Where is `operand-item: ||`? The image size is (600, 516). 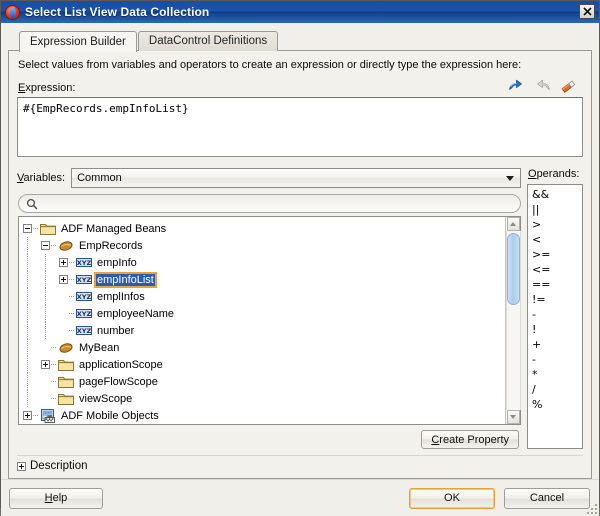 operand-item: || is located at coordinates (556, 209).